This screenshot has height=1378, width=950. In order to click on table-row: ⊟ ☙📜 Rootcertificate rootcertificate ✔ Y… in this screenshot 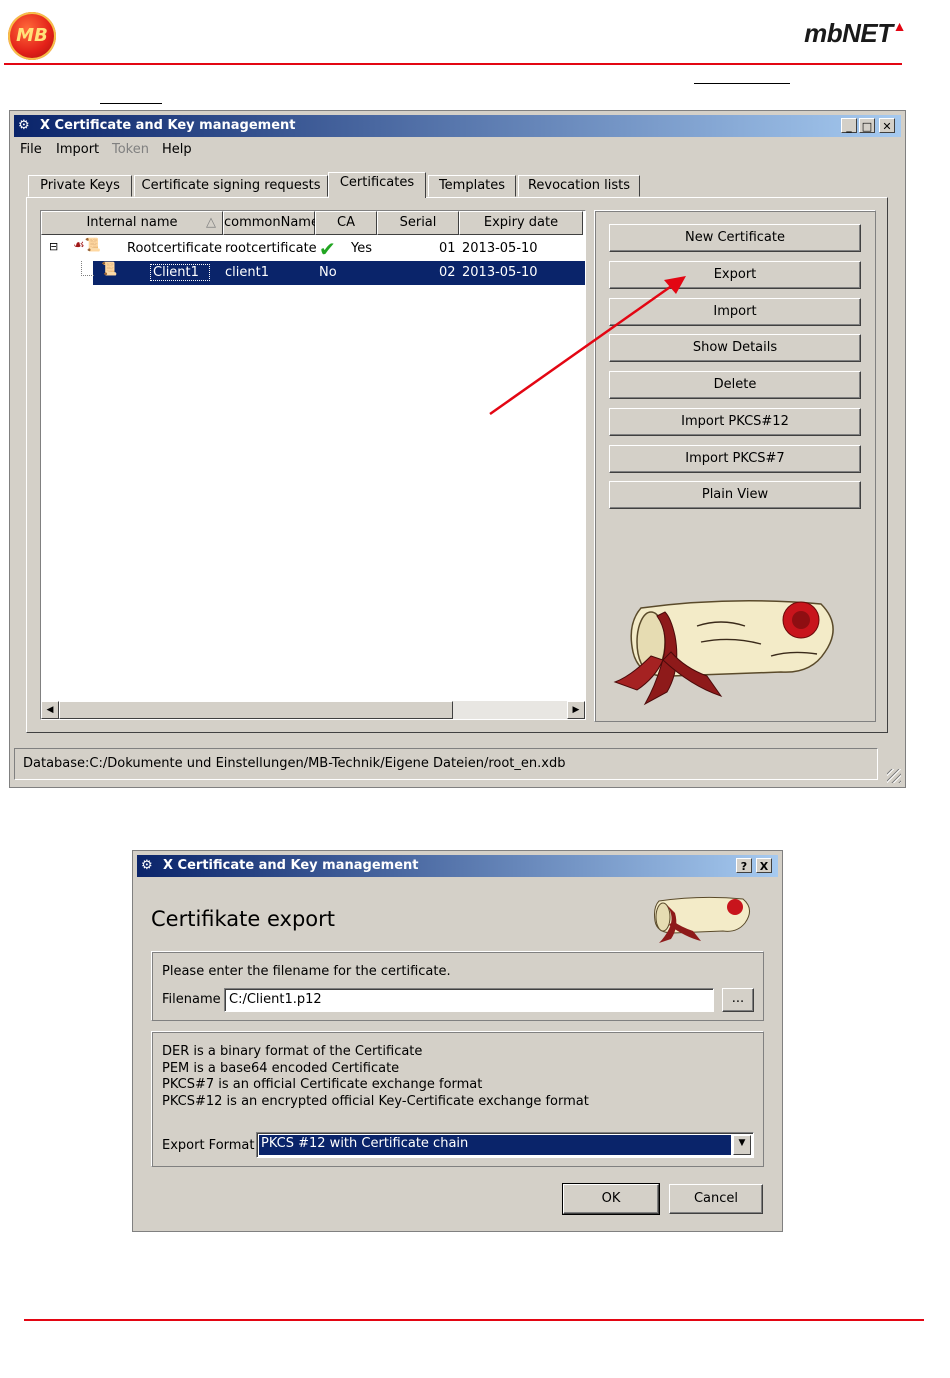, I will do `click(313, 249)`.